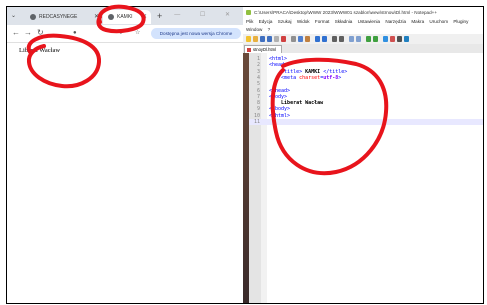 Image resolution: width=487 pixels, height=305 pixels. I want to click on menu-item: Pluginy, so click(460, 21).